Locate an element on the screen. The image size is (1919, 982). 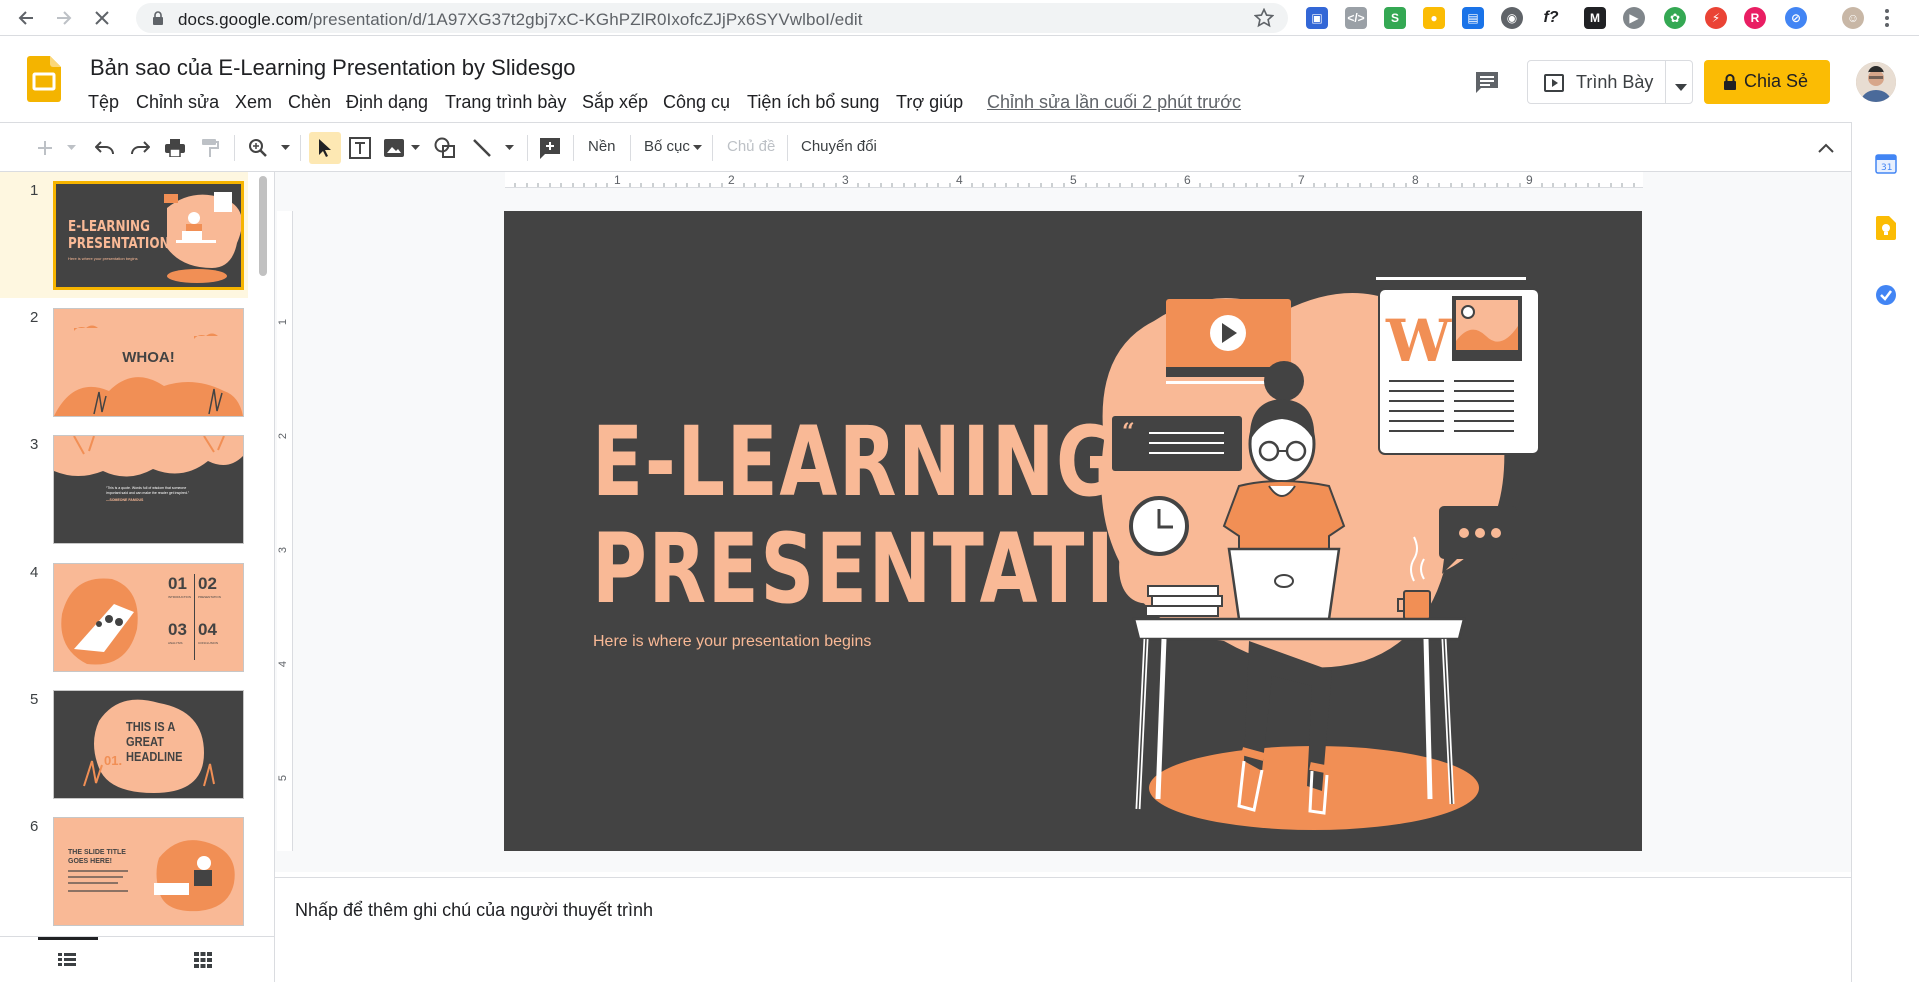
last-edit-link: Chỉnh sửa lần cuối 2 phút trước is located at coordinates (1114, 102).